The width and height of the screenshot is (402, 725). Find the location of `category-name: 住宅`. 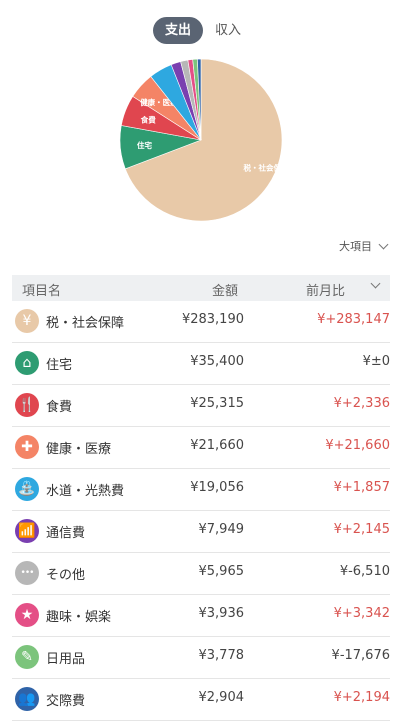

category-name: 住宅 is located at coordinates (59, 365).